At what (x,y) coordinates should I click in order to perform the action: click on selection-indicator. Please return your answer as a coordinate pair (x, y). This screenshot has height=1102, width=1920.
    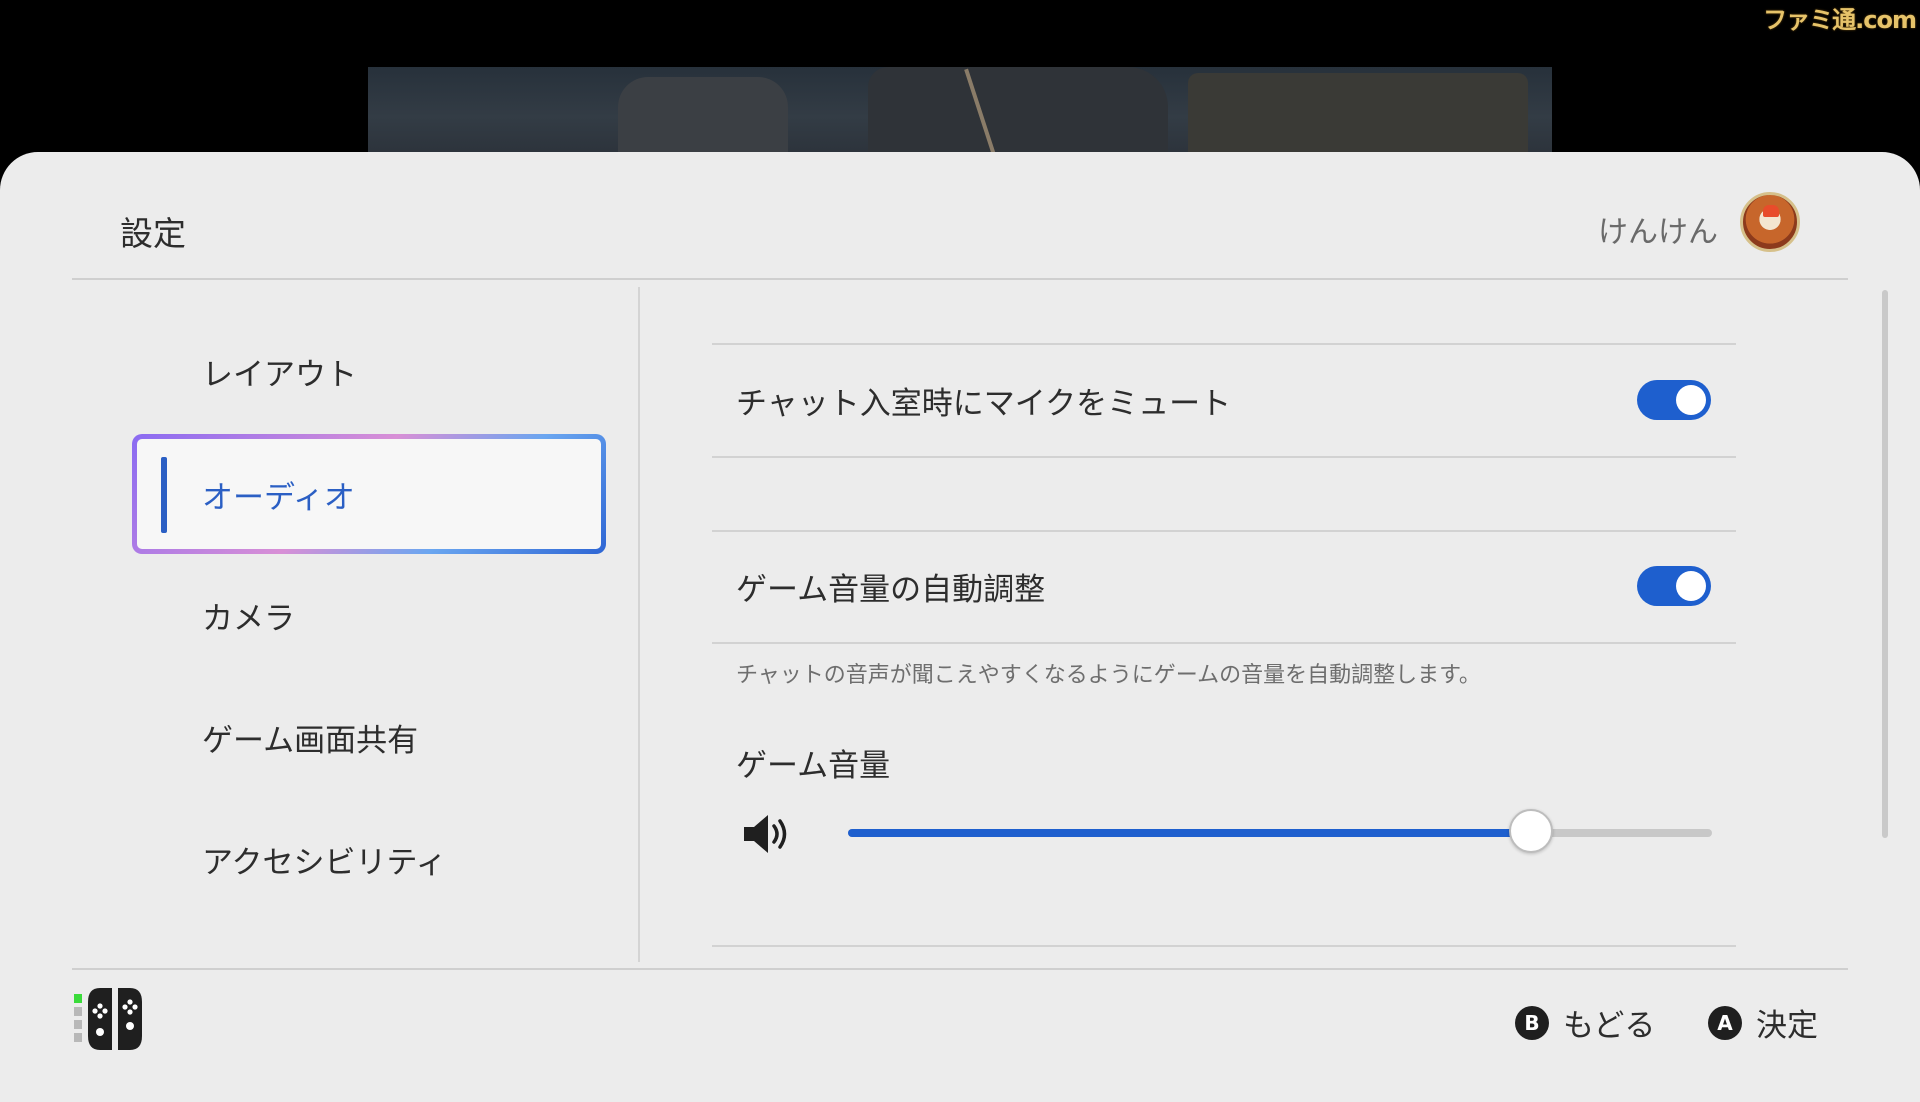
    Looking at the image, I should click on (164, 495).